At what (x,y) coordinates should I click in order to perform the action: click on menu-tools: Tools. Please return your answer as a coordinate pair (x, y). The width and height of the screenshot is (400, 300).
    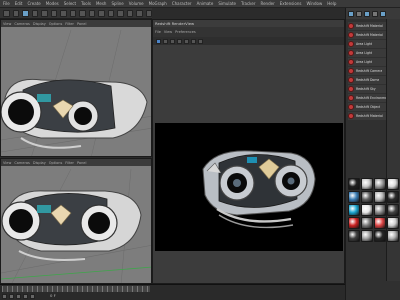
    Looking at the image, I should click on (86, 3).